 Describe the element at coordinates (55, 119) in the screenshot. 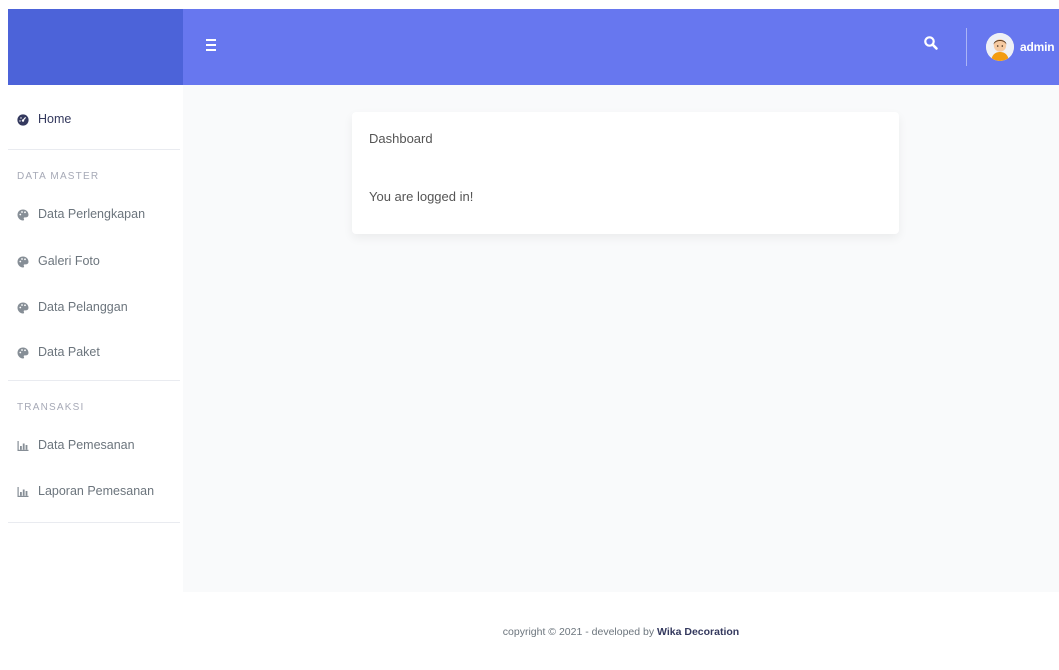

I see `sidebar-item-label: Home` at that location.